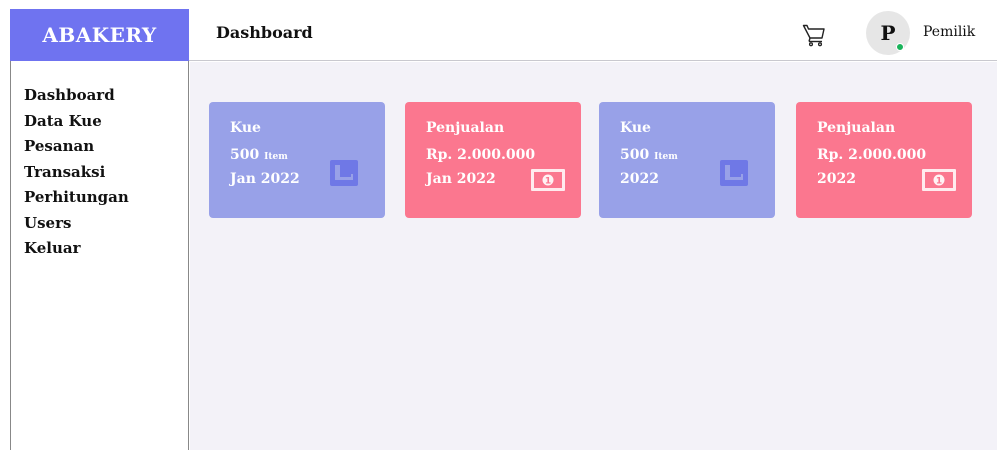  What do you see at coordinates (76, 147) in the screenshot?
I see `sidebar-item-pesanan: Pesanan` at bounding box center [76, 147].